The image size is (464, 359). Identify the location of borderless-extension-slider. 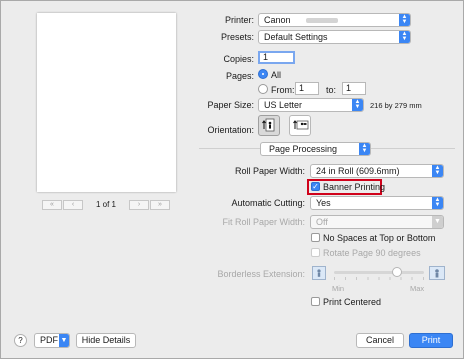
(379, 273).